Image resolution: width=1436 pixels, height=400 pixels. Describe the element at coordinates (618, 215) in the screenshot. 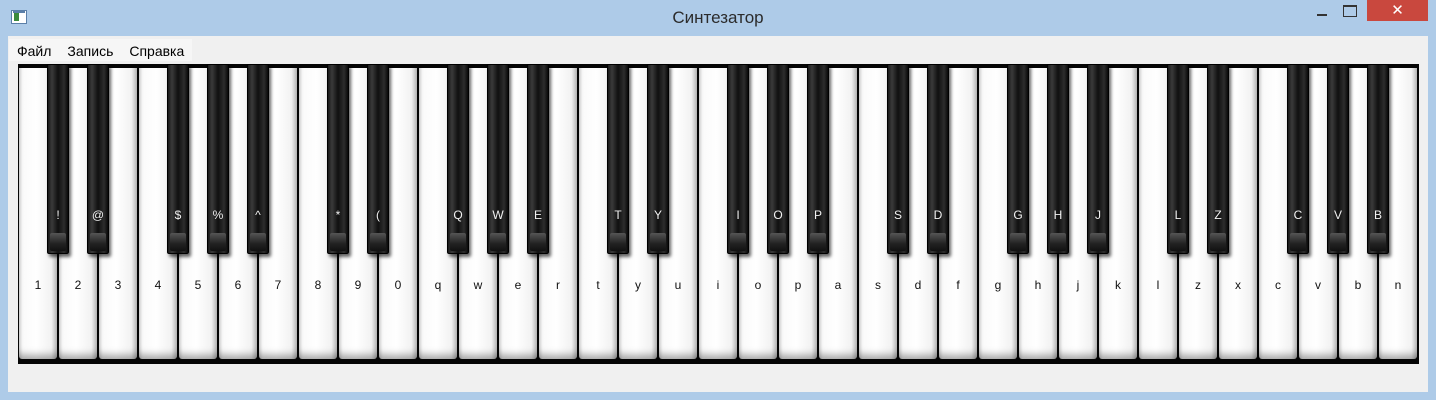

I see `black-key-label: T` at that location.